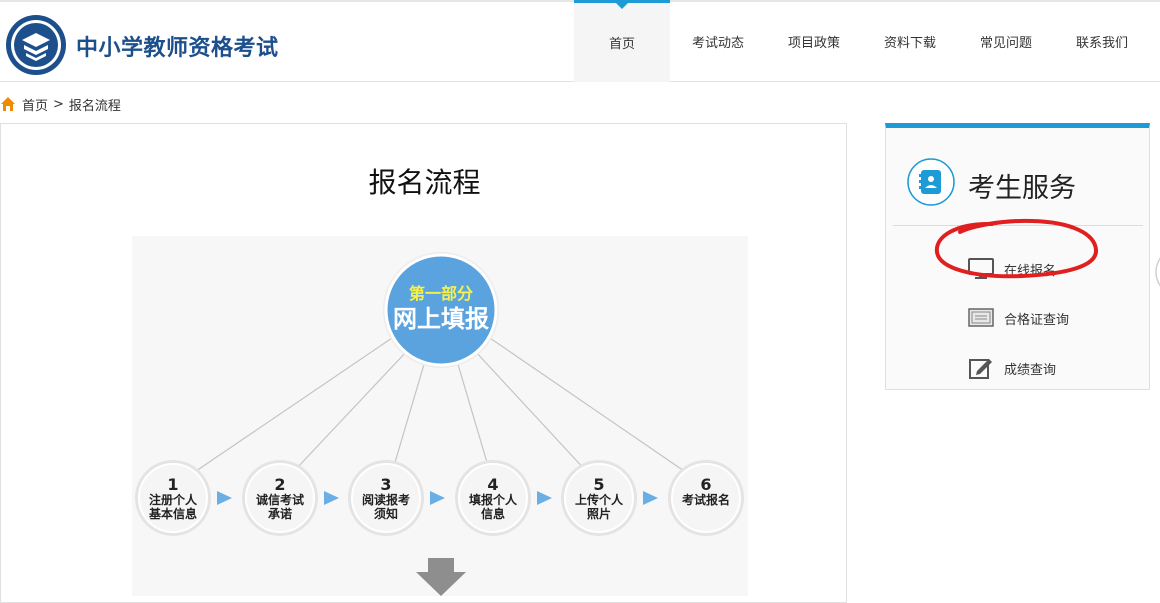 The image size is (1160, 603). I want to click on step-number: 6, so click(705, 484).